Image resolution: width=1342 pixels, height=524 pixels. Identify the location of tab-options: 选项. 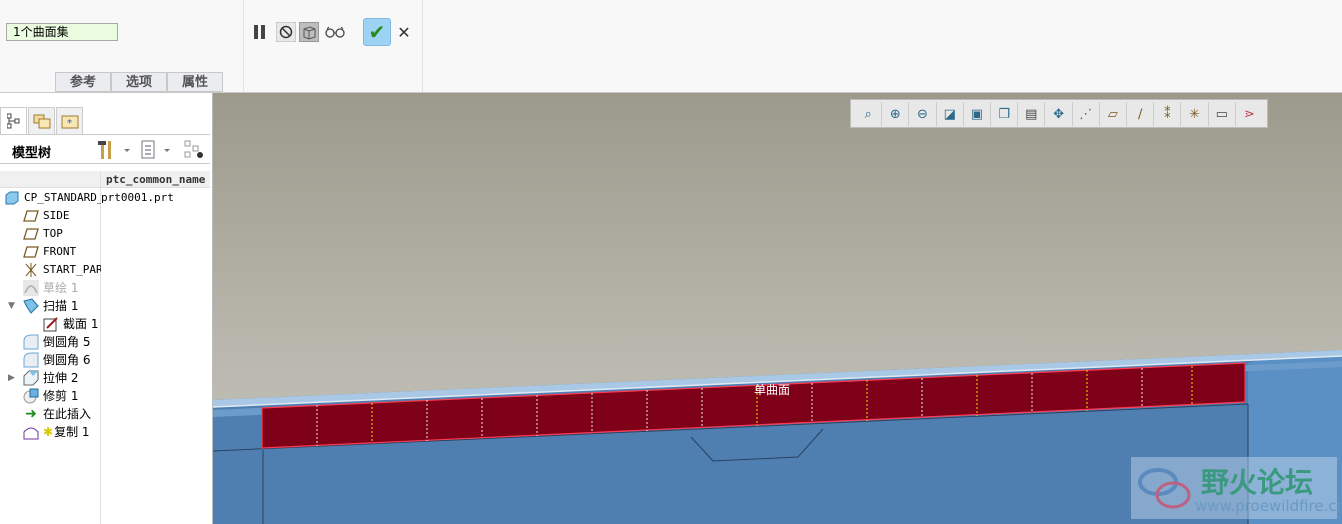
(139, 82).